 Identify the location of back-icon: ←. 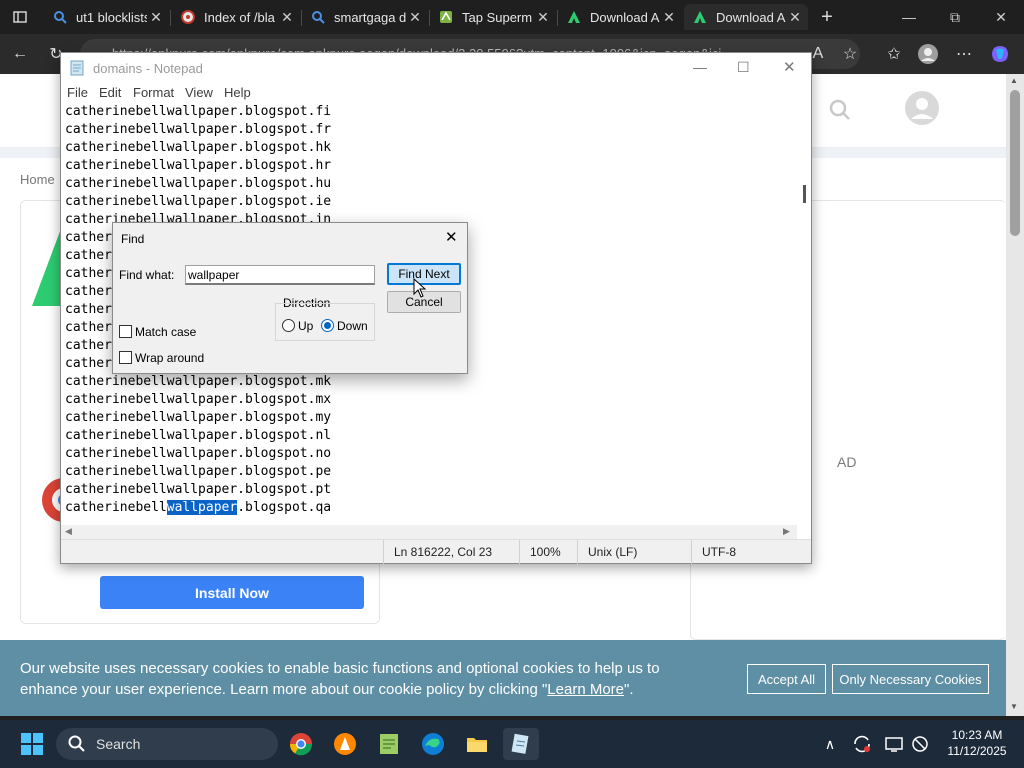
(20, 54).